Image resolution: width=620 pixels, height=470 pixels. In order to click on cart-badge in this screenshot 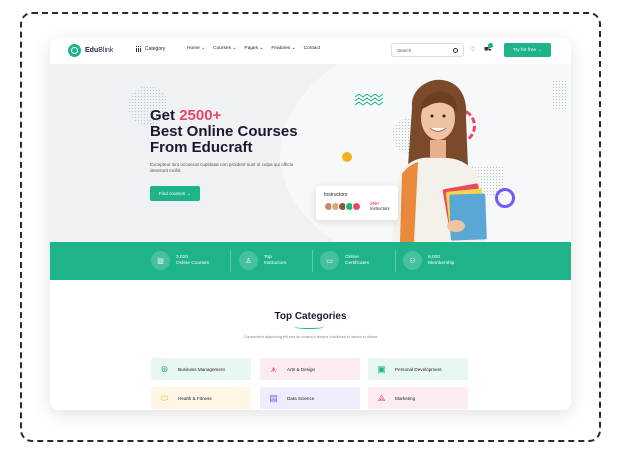, I will do `click(490, 45)`.